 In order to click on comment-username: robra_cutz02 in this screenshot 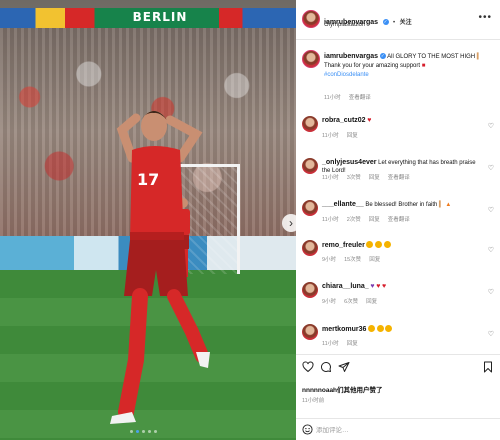, I will do `click(344, 120)`.